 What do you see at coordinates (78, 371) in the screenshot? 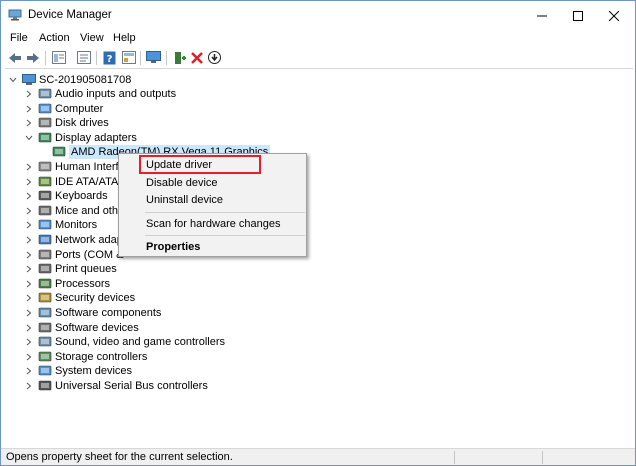
I see `tree-category-row: System devices` at bounding box center [78, 371].